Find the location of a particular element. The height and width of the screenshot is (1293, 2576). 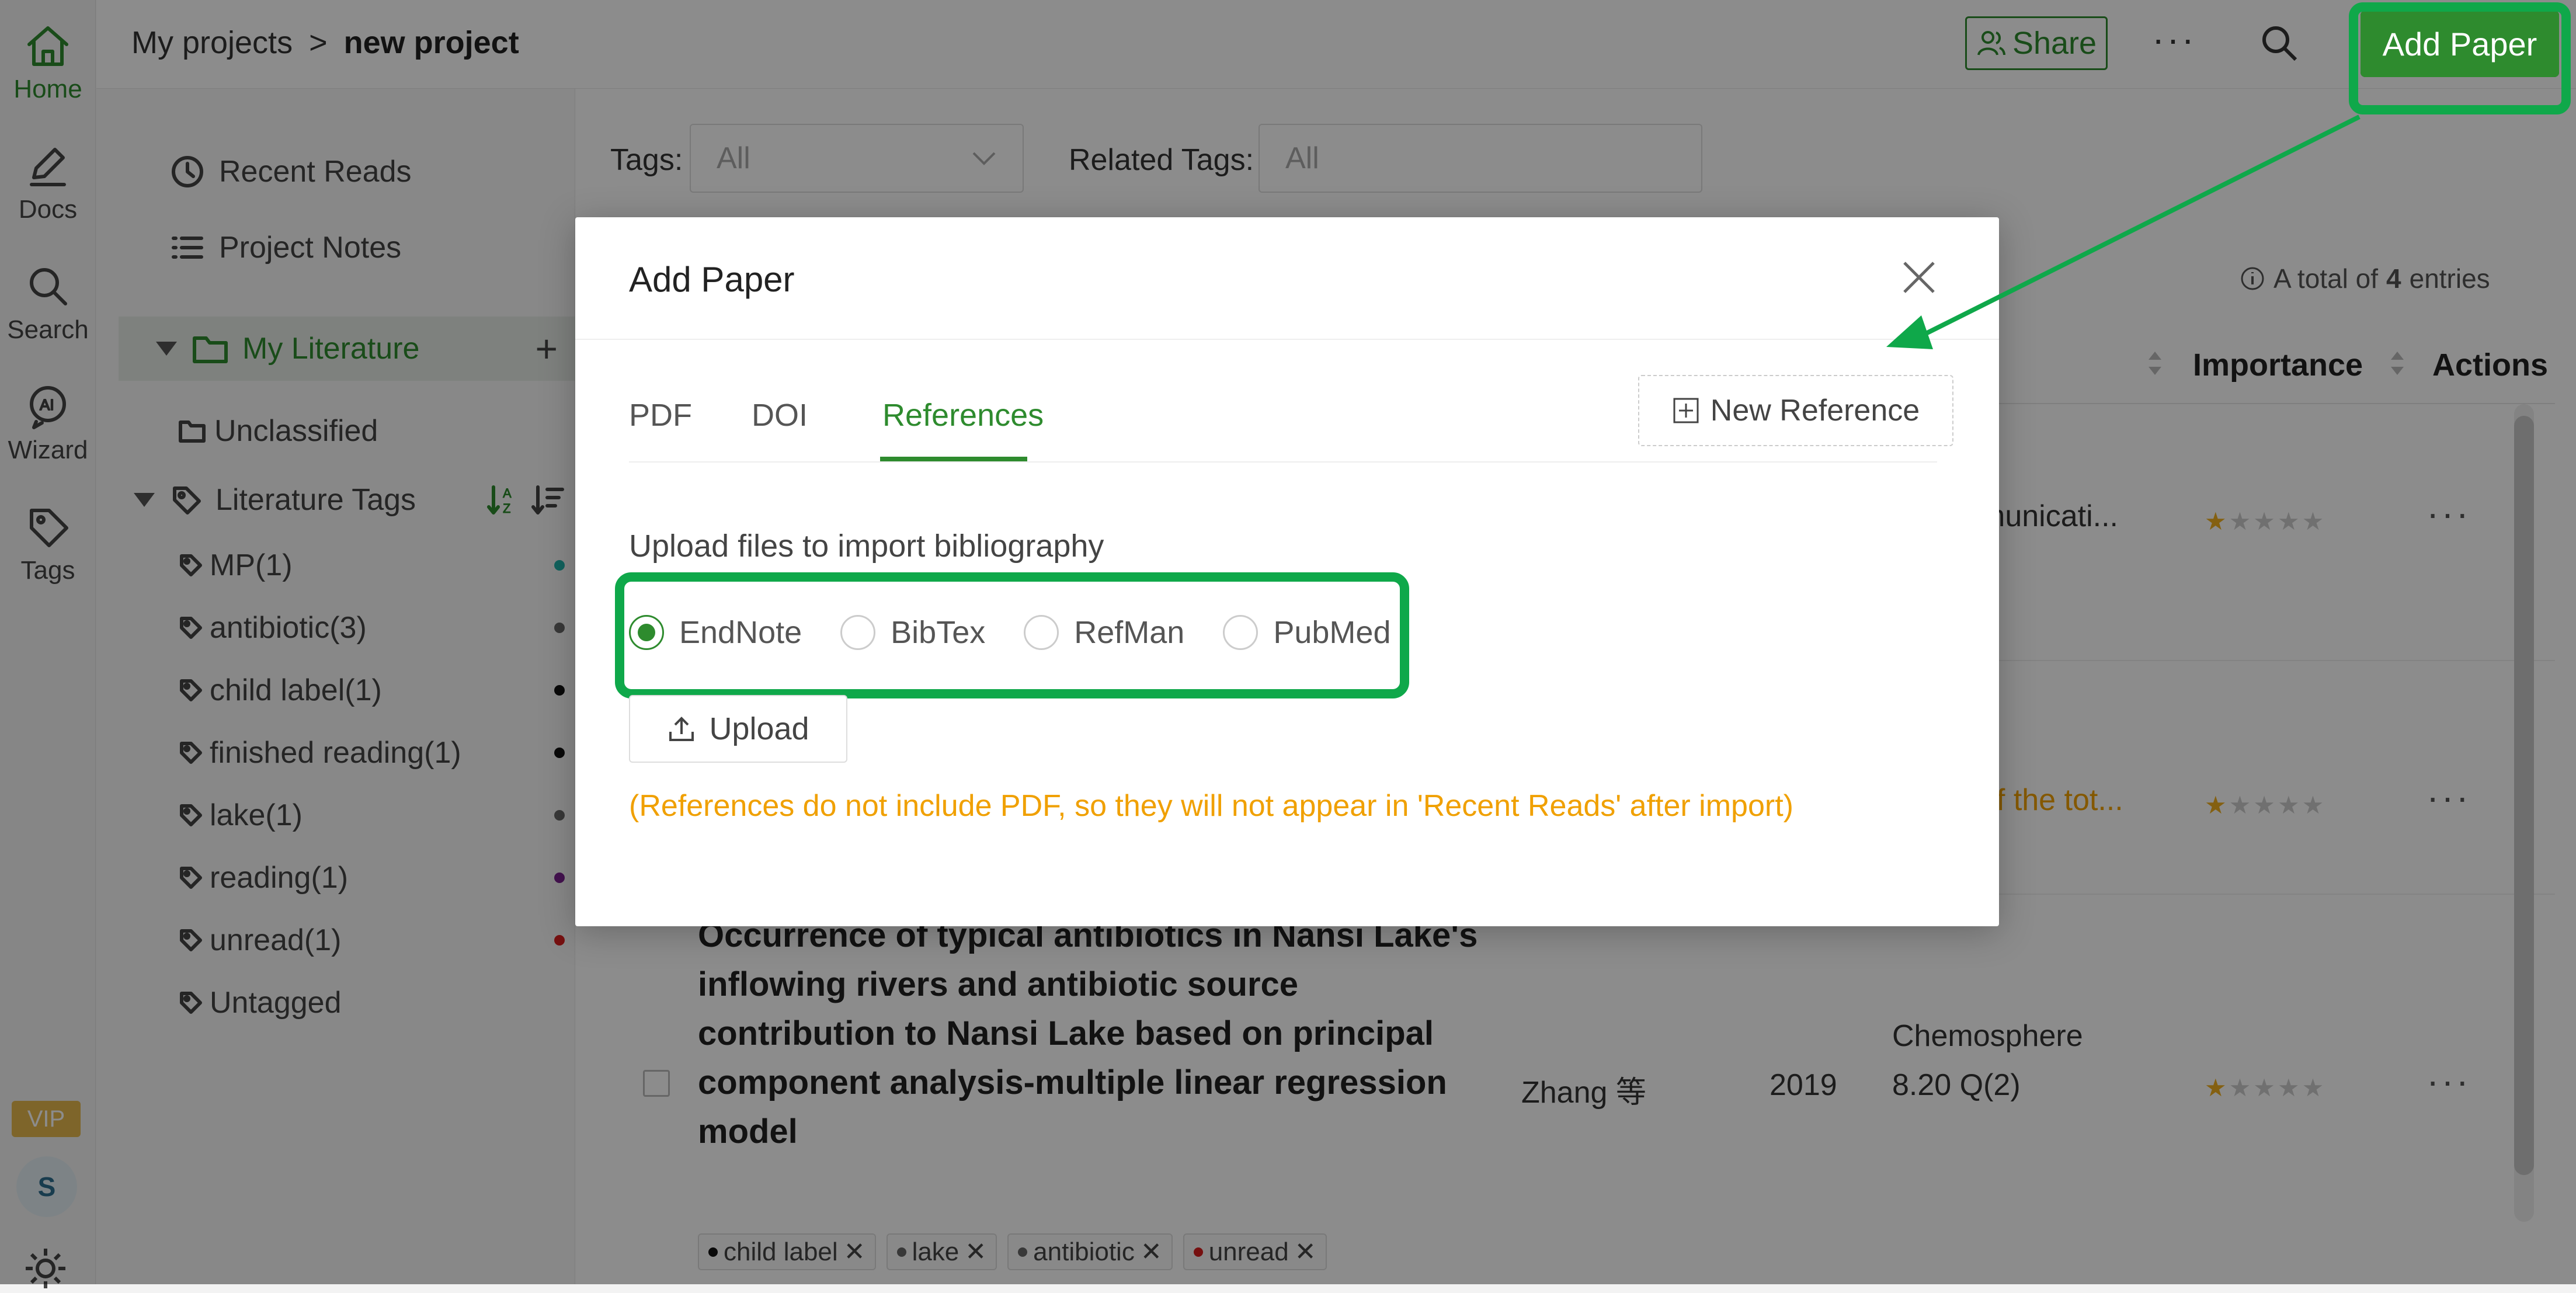

highlight-box-formats is located at coordinates (1012, 635).